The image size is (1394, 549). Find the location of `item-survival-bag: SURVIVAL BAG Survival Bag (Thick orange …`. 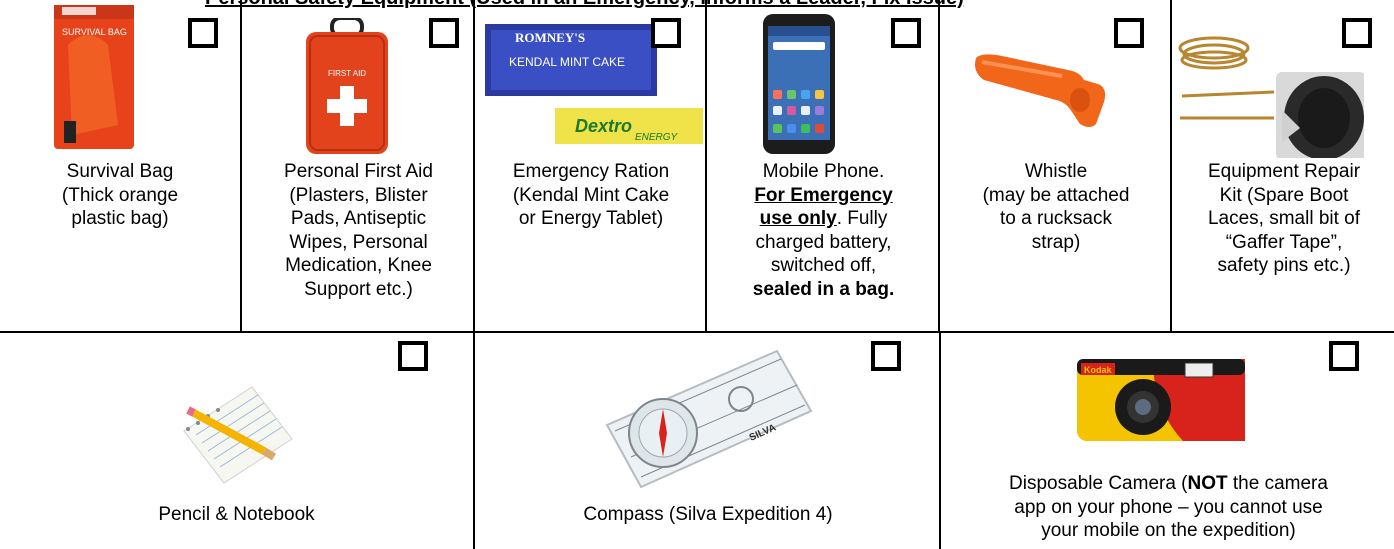

item-survival-bag: SURVIVAL BAG Survival Bag (Thick orange … is located at coordinates (120, 166).